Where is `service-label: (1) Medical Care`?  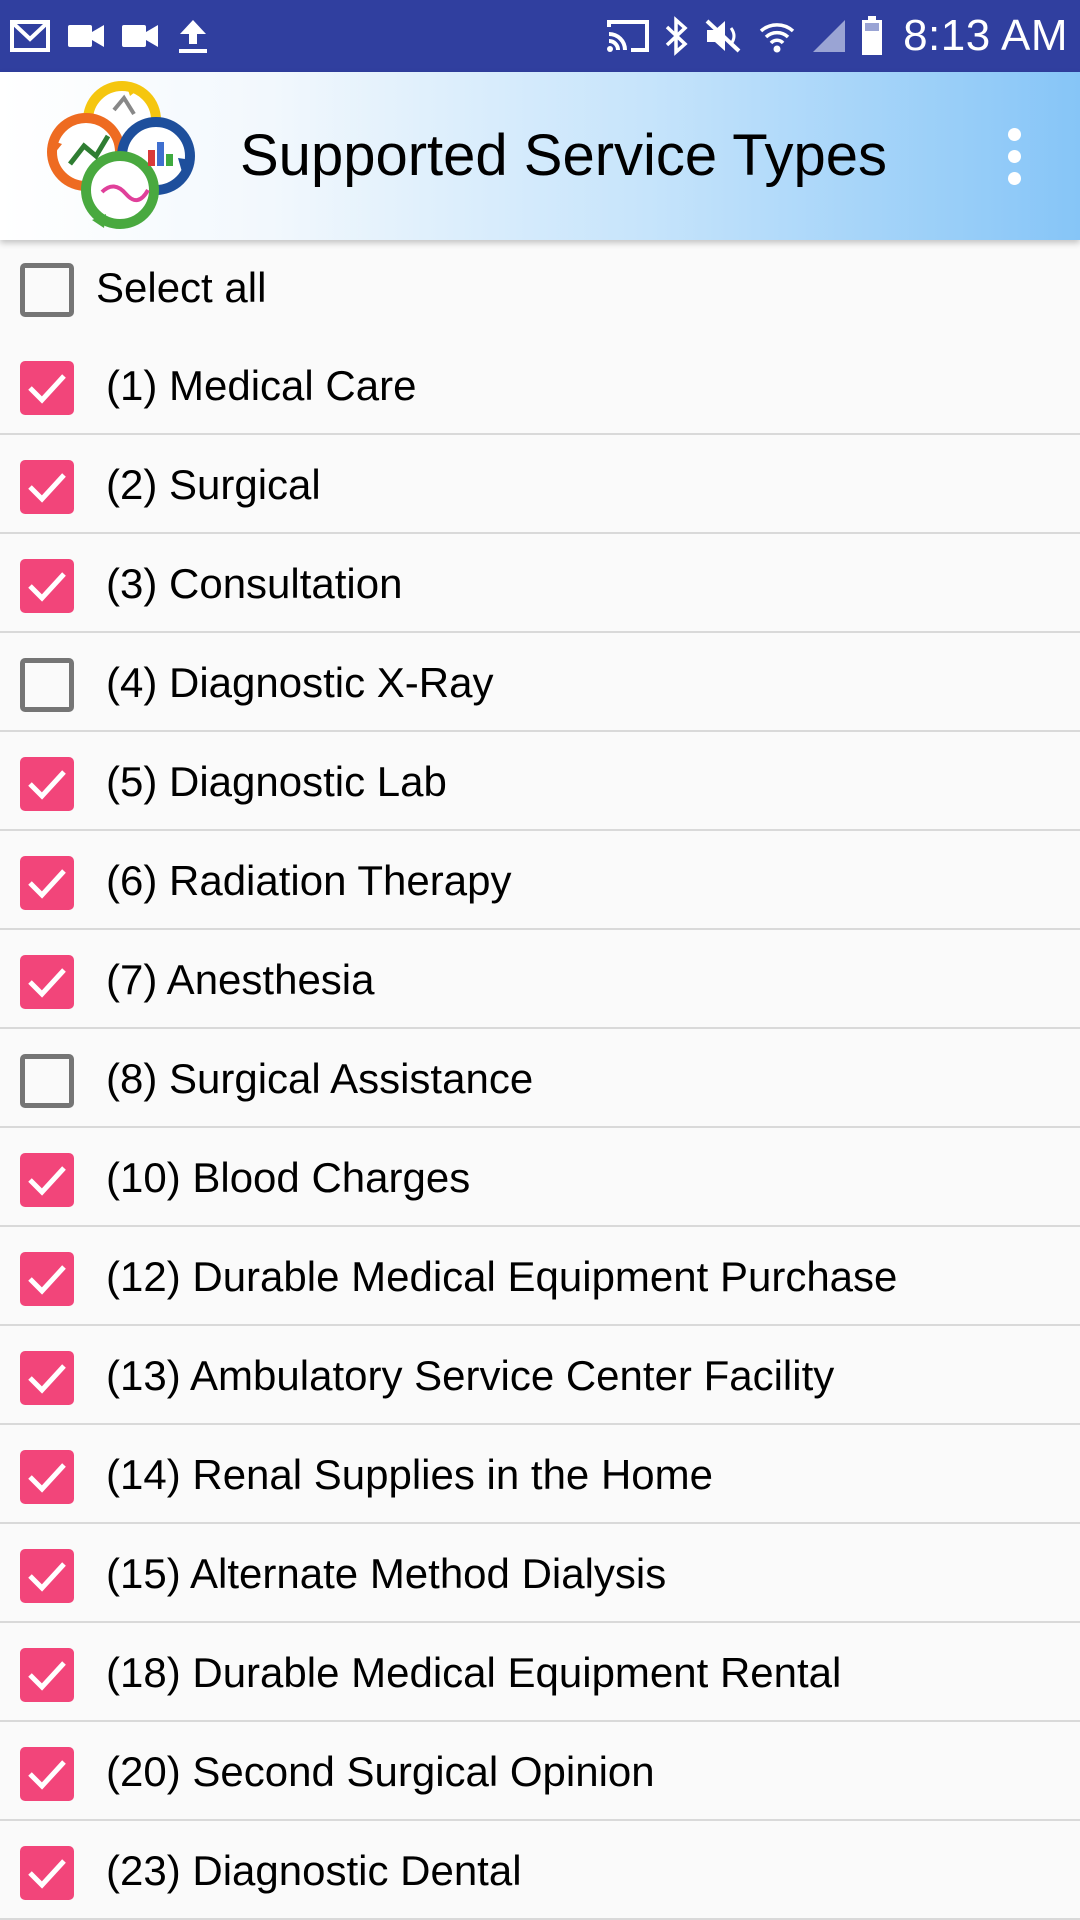 service-label: (1) Medical Care is located at coordinates (261, 385).